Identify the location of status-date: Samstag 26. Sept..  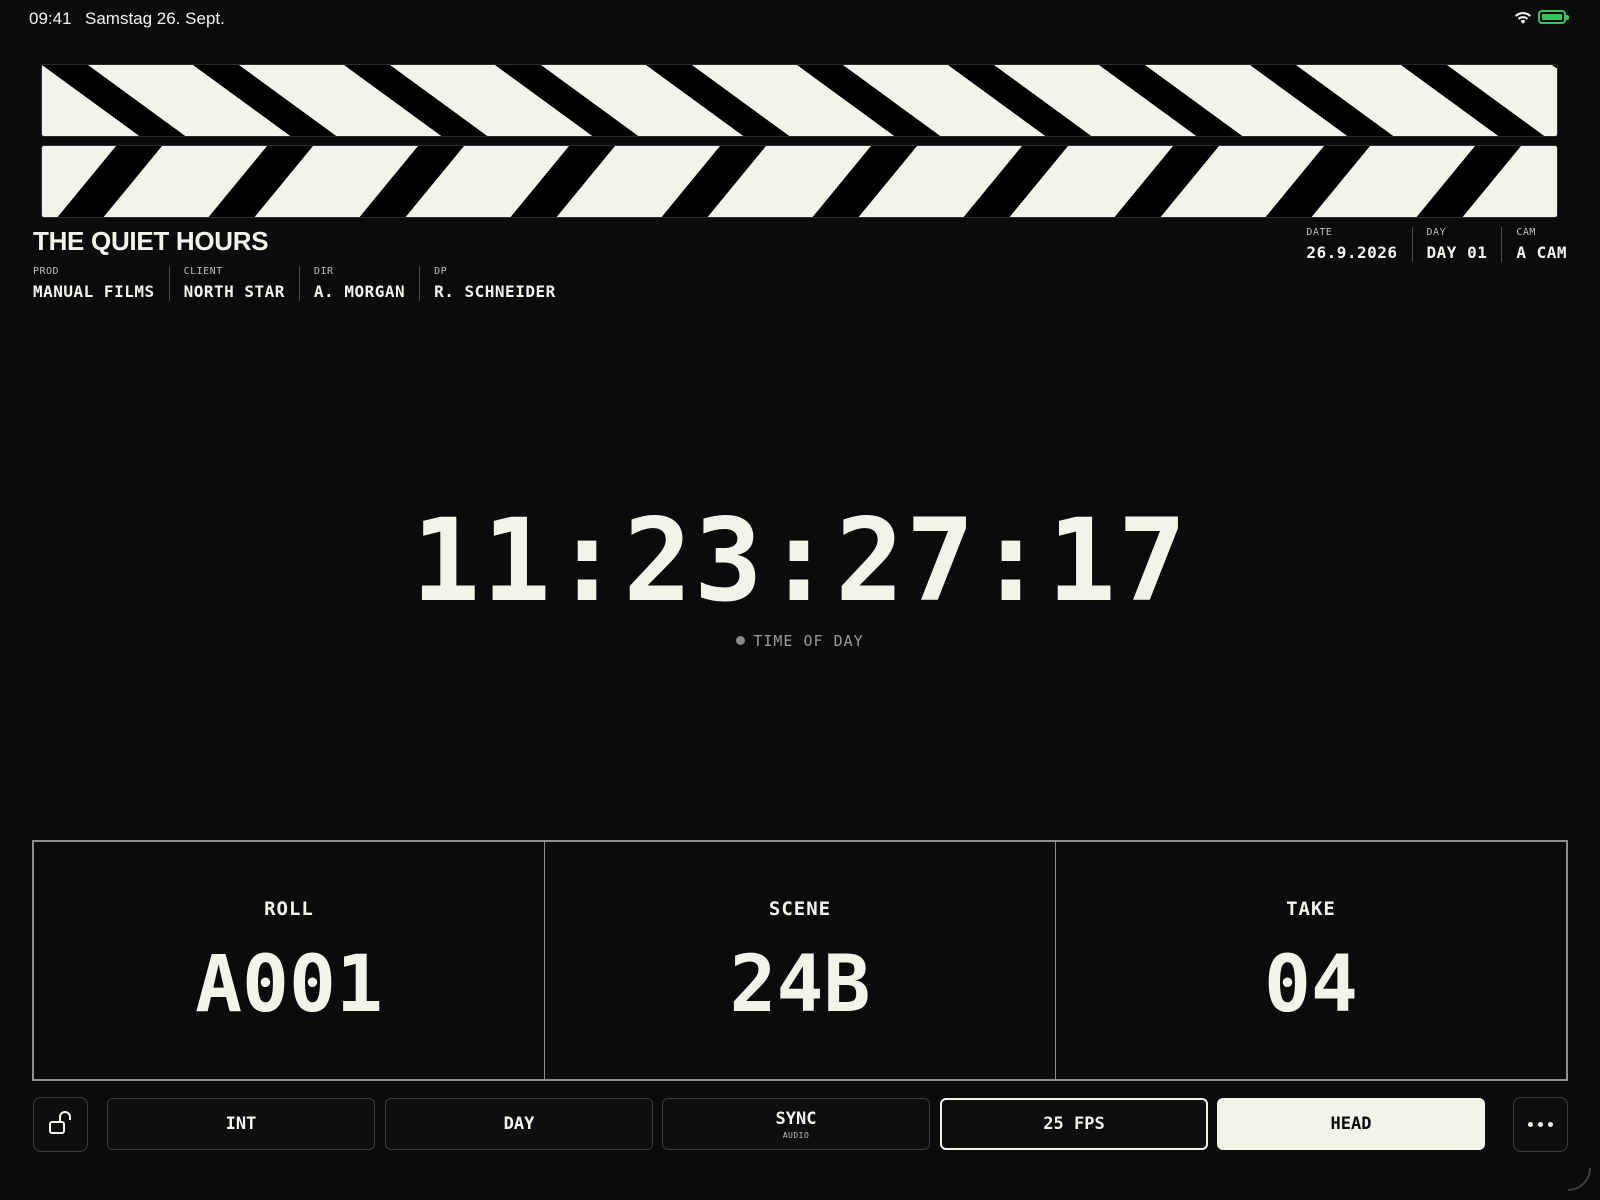
(155, 18).